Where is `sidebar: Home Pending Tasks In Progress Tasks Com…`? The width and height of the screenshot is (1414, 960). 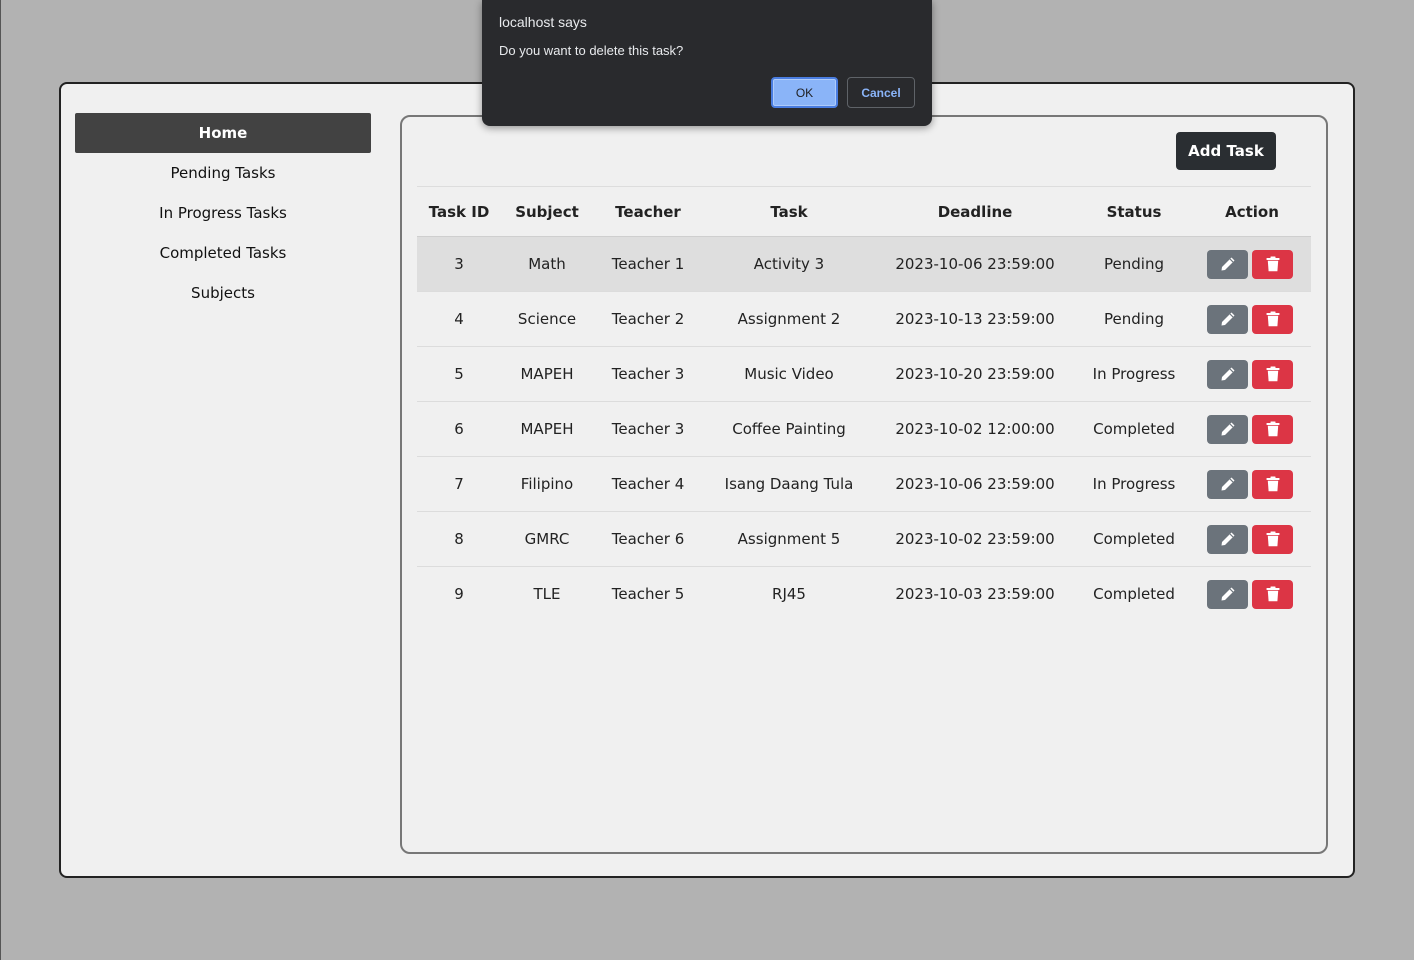
sidebar: Home Pending Tasks In Progress Tasks Com… is located at coordinates (223, 213).